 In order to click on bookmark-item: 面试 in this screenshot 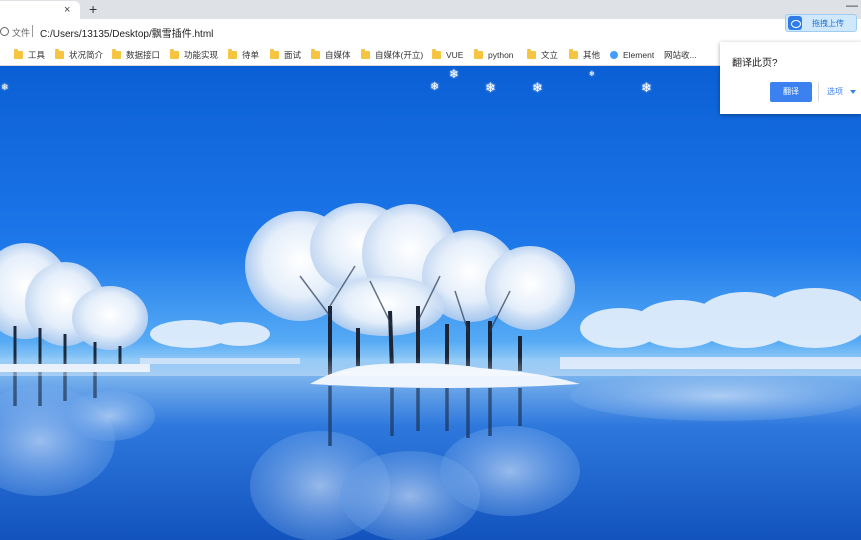, I will do `click(285, 55)`.